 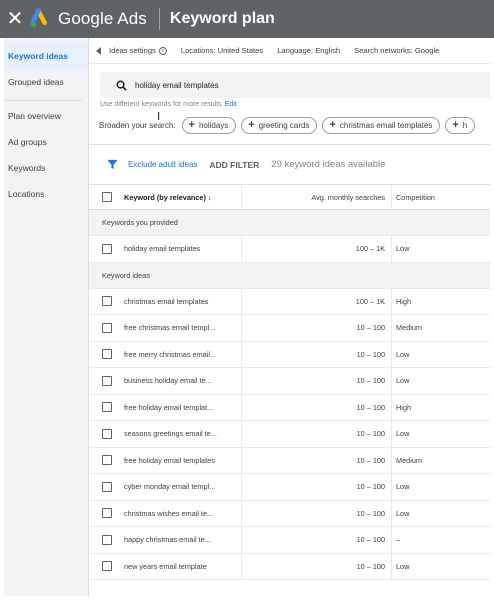 I want to click on avg-searches-cell: 100 – 1K, so click(x=316, y=301).